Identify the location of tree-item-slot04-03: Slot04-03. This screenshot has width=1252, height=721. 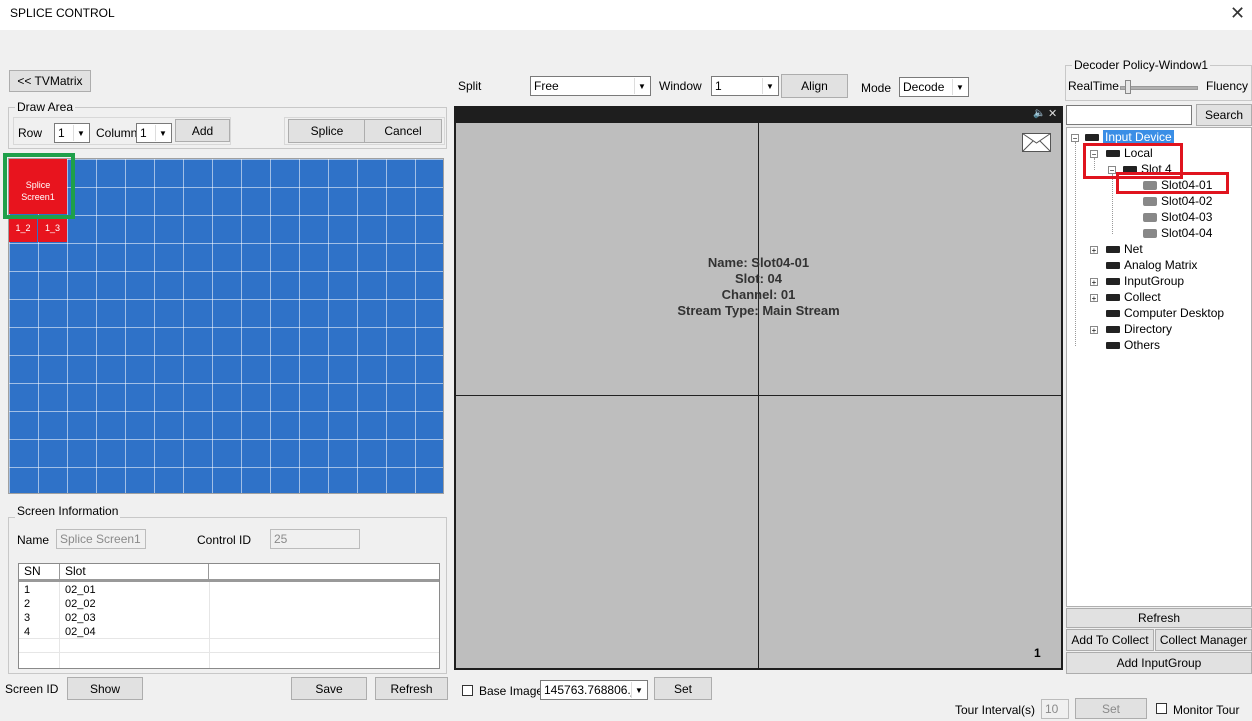
(1177, 217).